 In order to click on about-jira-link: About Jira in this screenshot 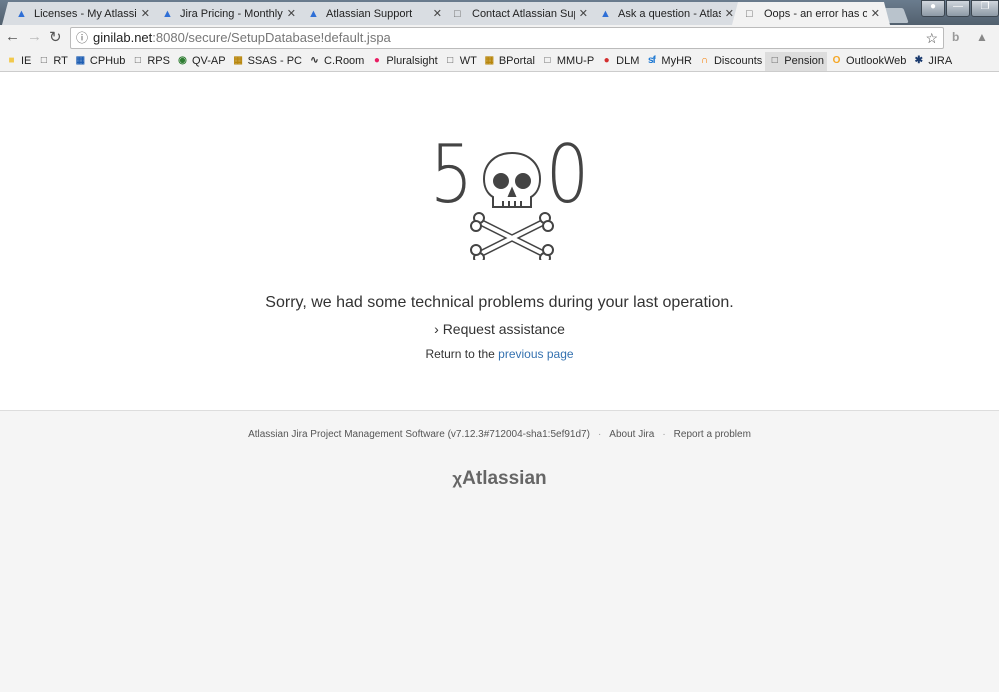, I will do `click(631, 434)`.